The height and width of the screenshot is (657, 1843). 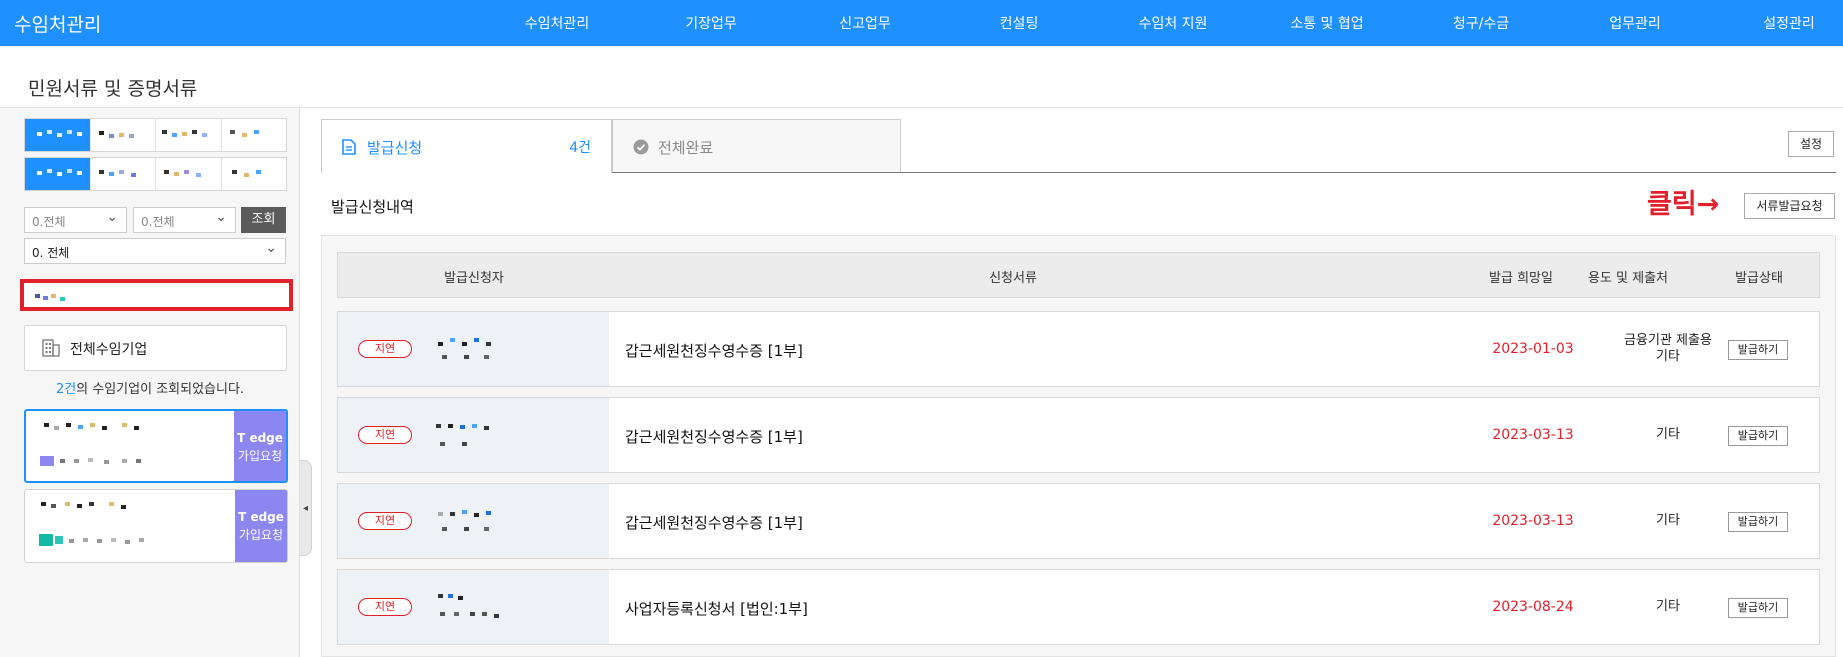 I want to click on purpose-text: 금융기관 제출용 기타, so click(x=1668, y=349).